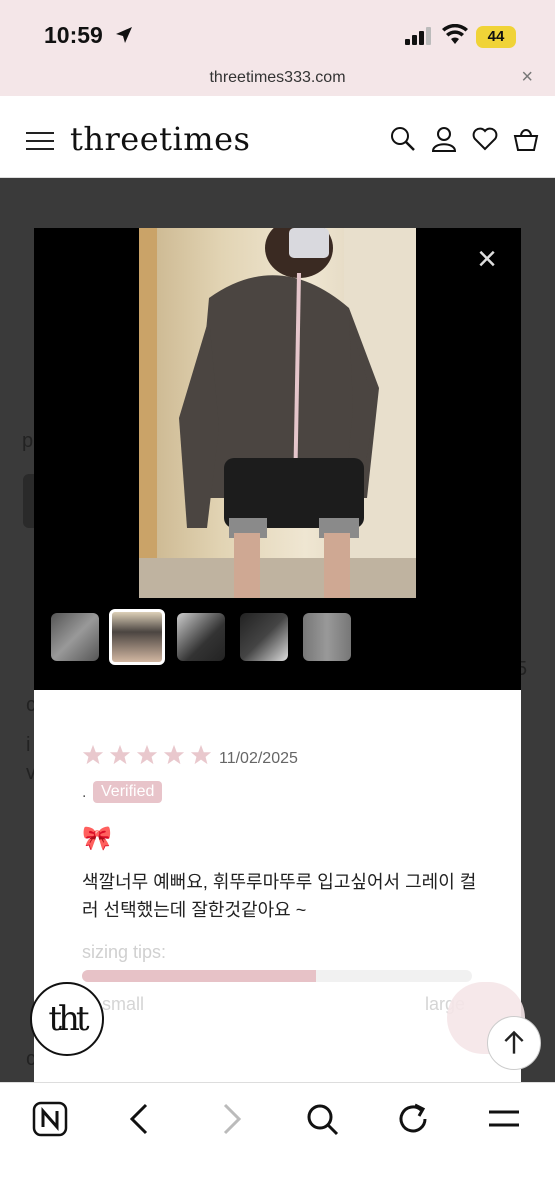 The height and width of the screenshot is (1200, 555). Describe the element at coordinates (73, 35) in the screenshot. I see `clock: 10:59` at that location.